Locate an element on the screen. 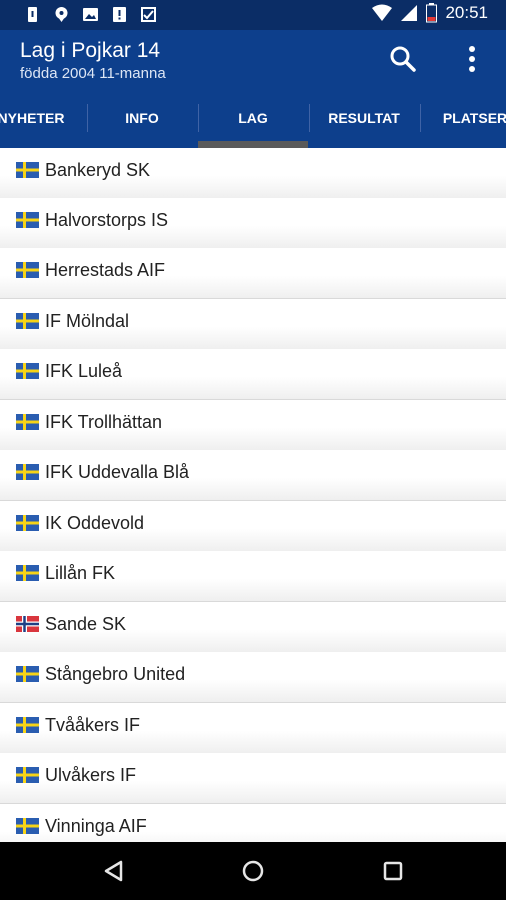 The width and height of the screenshot is (506, 900). team-name: Lillån FK is located at coordinates (80, 573).